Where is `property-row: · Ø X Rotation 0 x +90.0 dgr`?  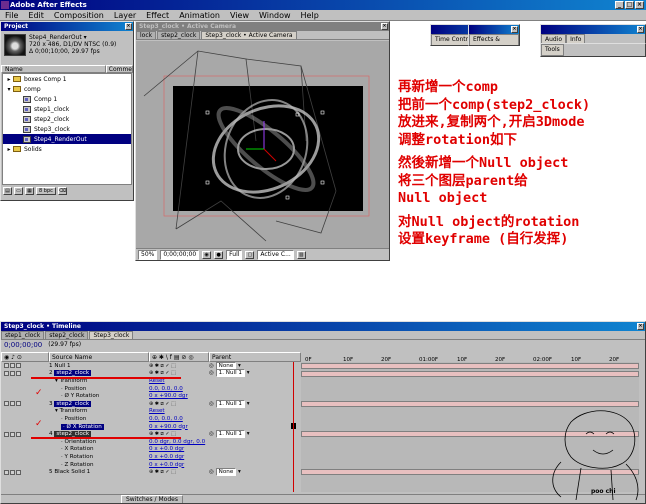
property-row: · Ø X Rotation 0 x +90.0 dgr is located at coordinates (151, 427).